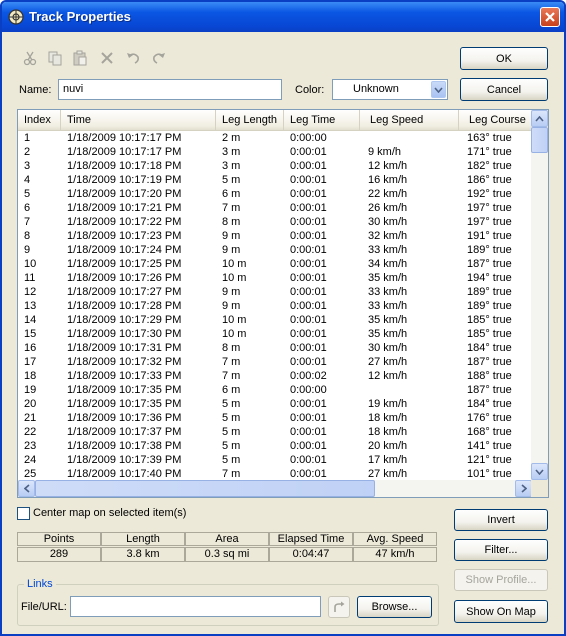 Image resolution: width=566 pixels, height=636 pixels. What do you see at coordinates (124, 446) in the screenshot?
I see `cell-time: 1/18/2009 10:17:38 PM` at bounding box center [124, 446].